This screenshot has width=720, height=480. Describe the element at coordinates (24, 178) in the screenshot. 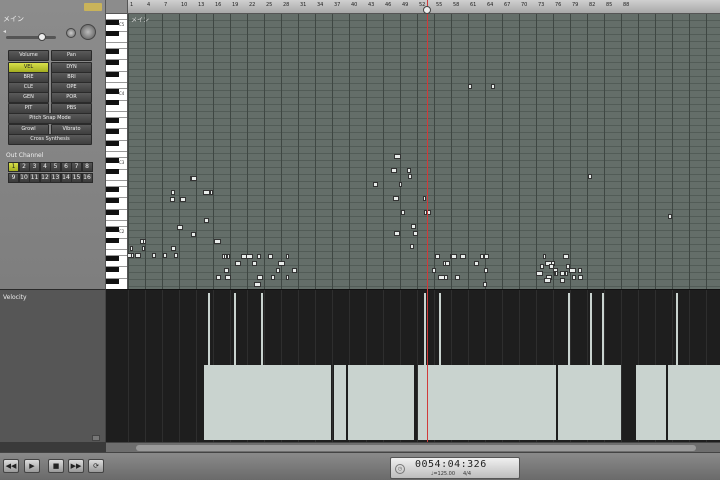

I see `out-channel-button: 10` at that location.